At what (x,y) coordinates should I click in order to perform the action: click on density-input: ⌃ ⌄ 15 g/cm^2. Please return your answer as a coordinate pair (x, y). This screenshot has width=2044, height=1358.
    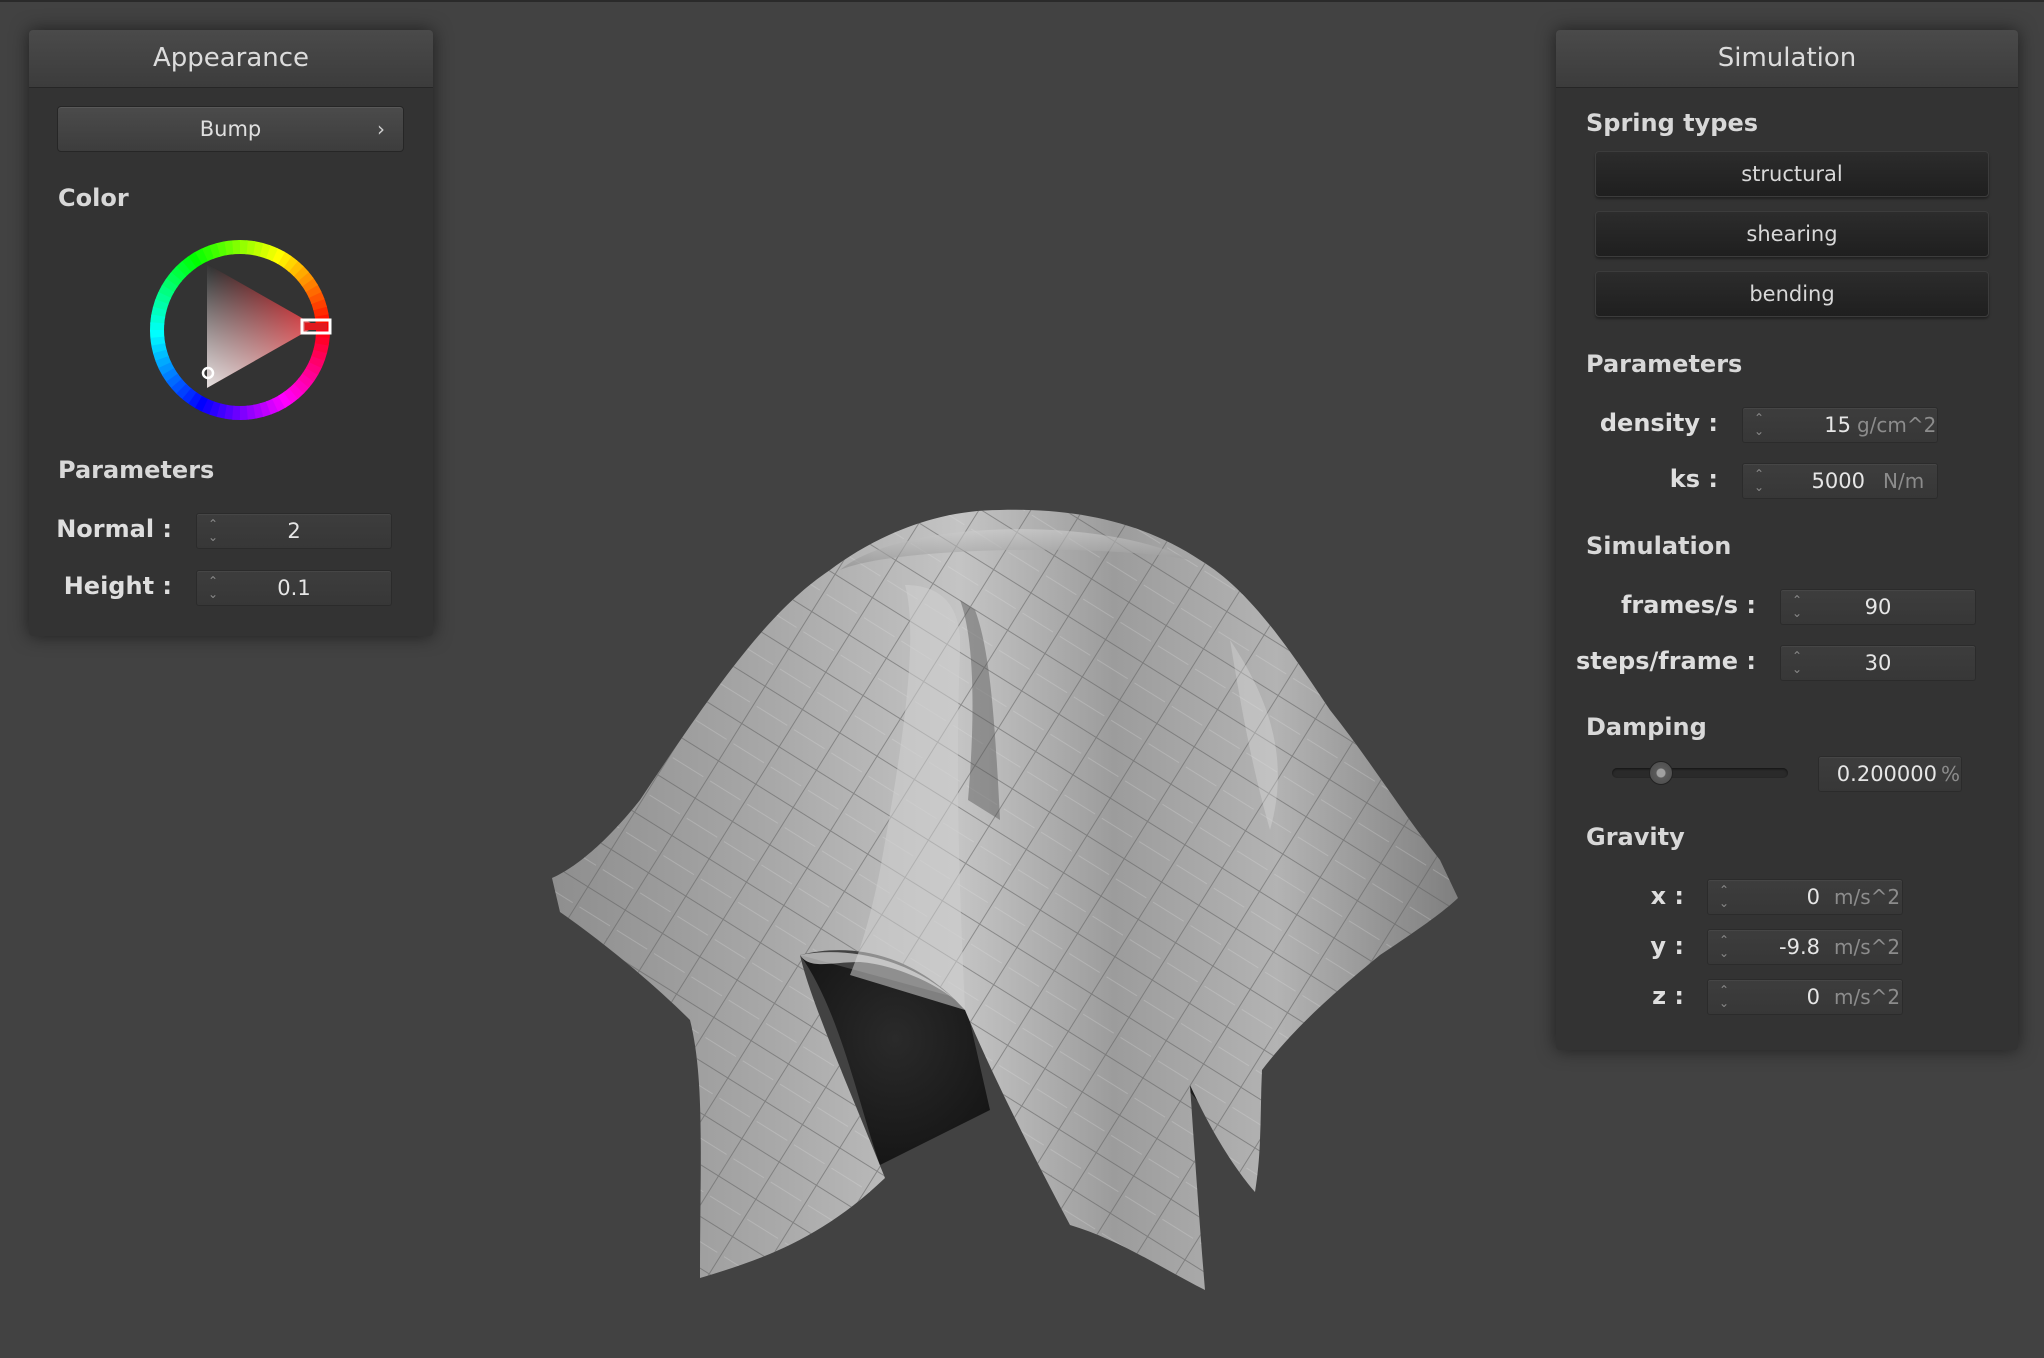
    Looking at the image, I should click on (1840, 425).